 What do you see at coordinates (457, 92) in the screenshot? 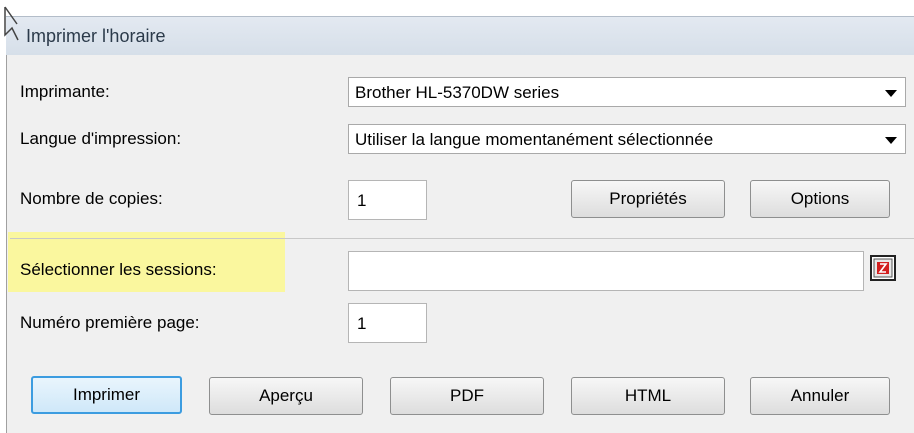
I see `printer-select-value: Brother HL-5370DW series` at bounding box center [457, 92].